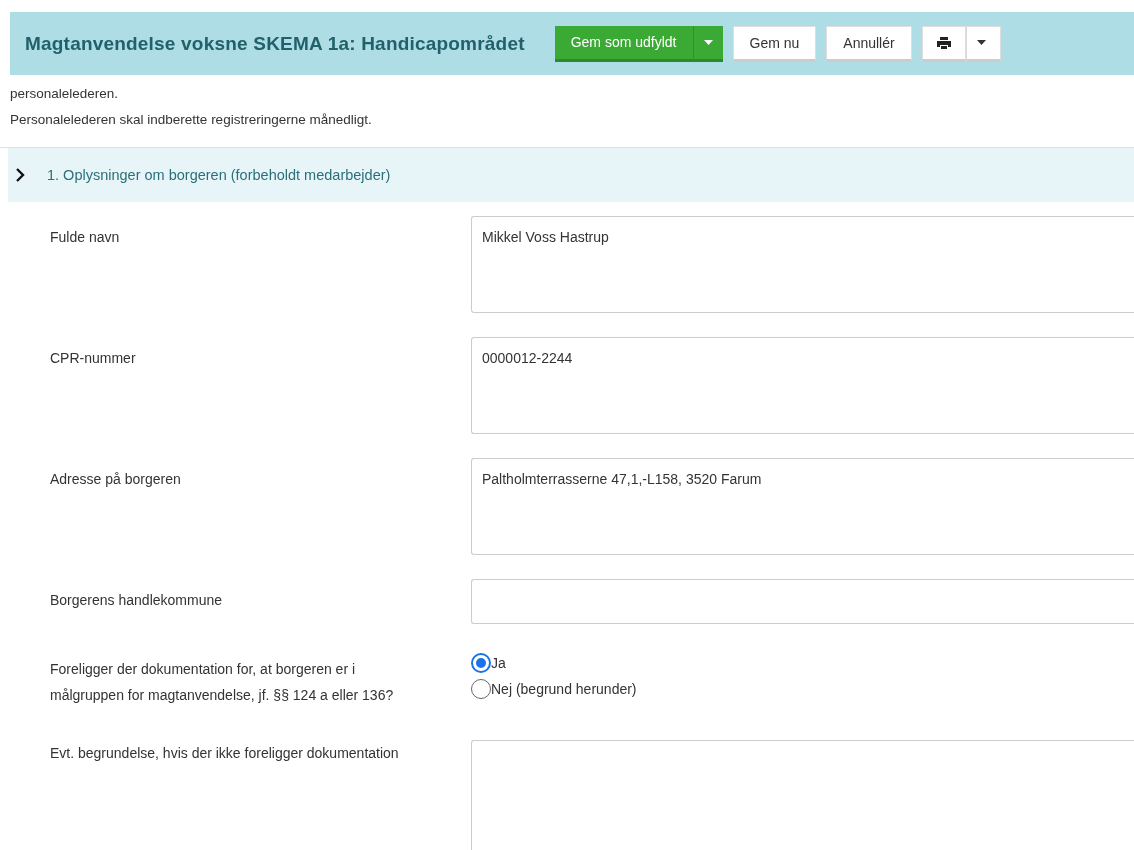 The width and height of the screenshot is (1134, 850). I want to click on form-button: Annullér, so click(869, 43).